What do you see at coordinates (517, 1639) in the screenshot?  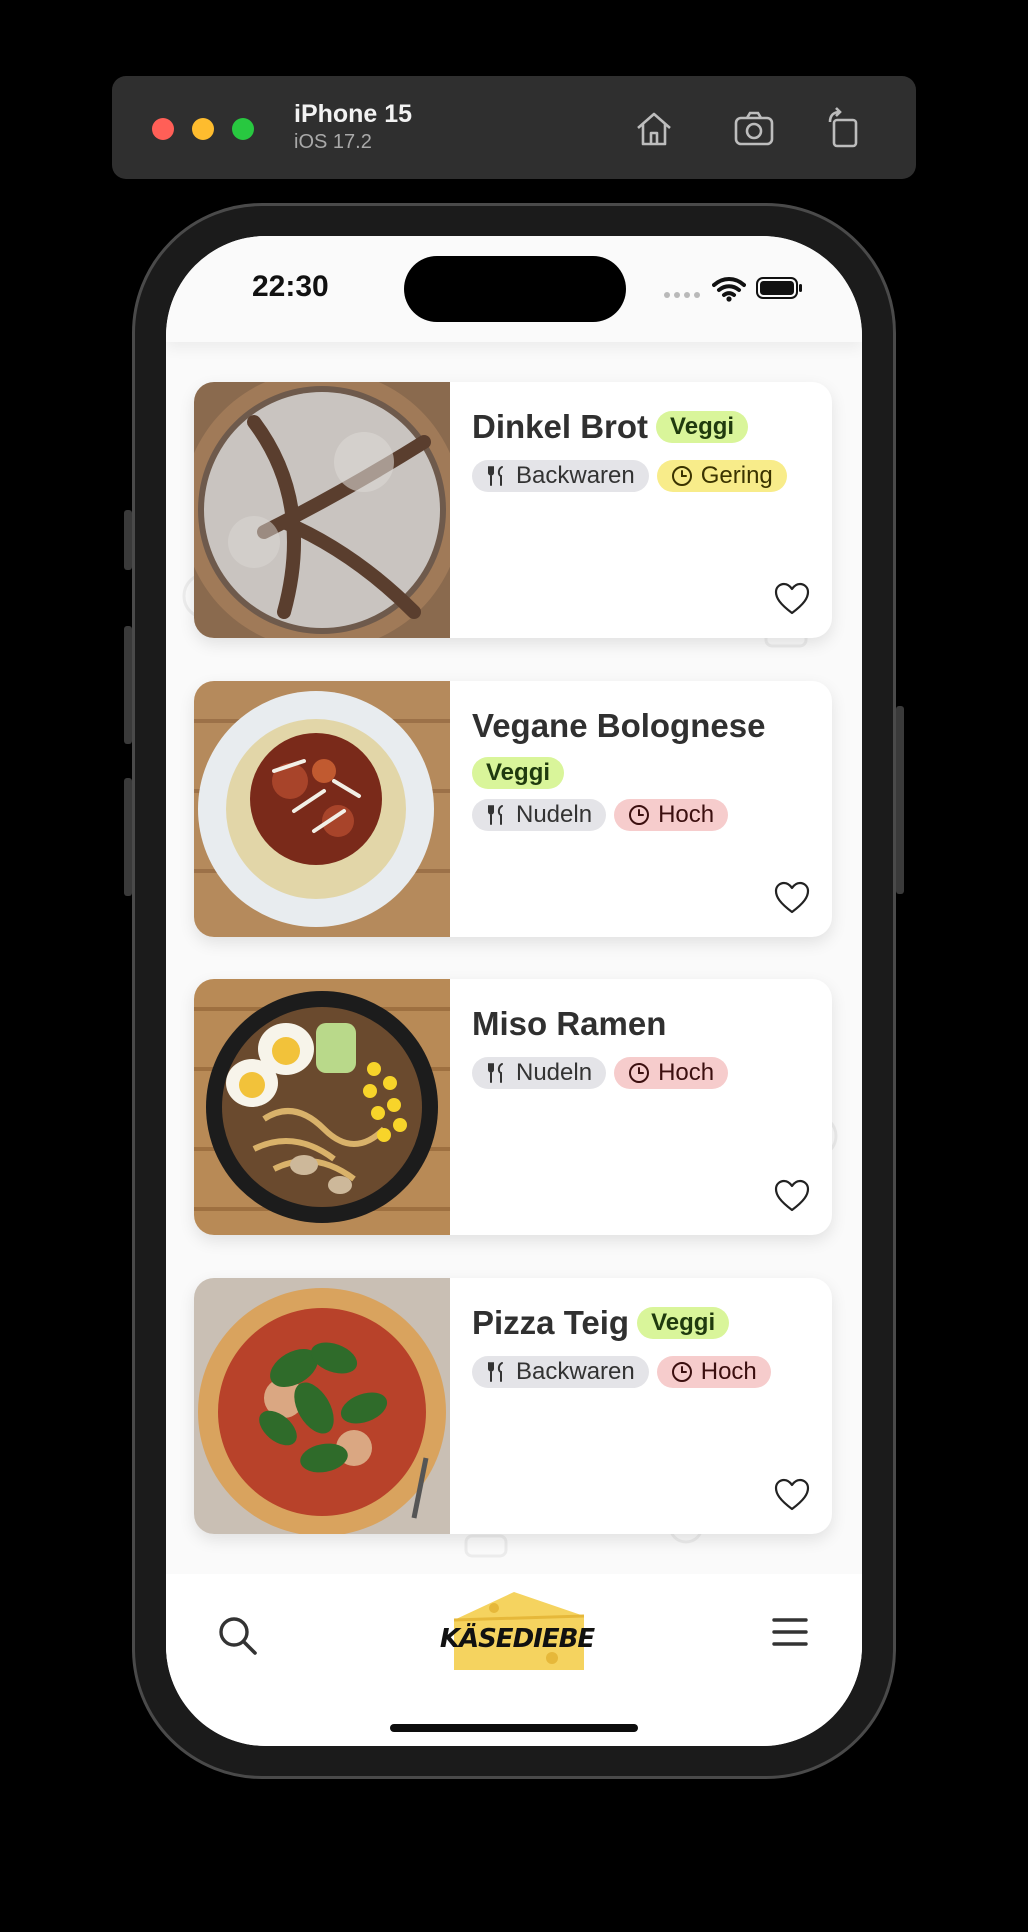 I see `logo-text: KÄSEDIEBE` at bounding box center [517, 1639].